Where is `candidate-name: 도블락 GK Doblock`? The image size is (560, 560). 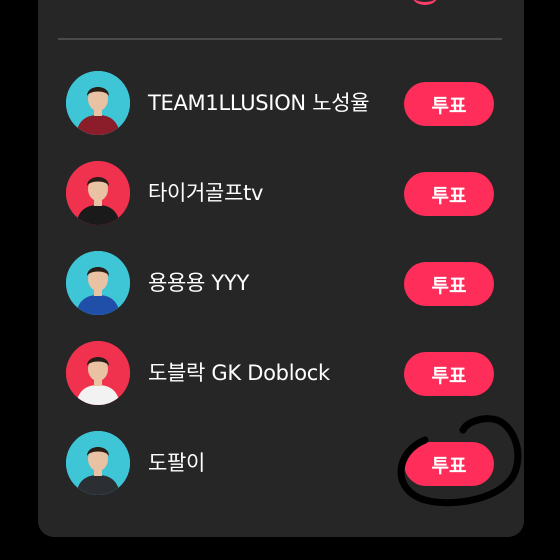 candidate-name: 도블락 GK Doblock is located at coordinates (239, 373).